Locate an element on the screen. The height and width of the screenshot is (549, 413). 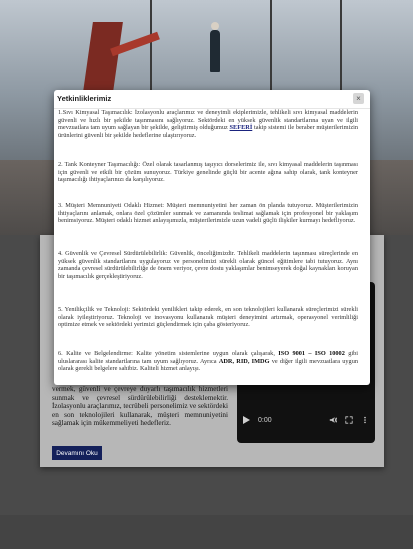
page-footer-strip is located at coordinates (206, 532).